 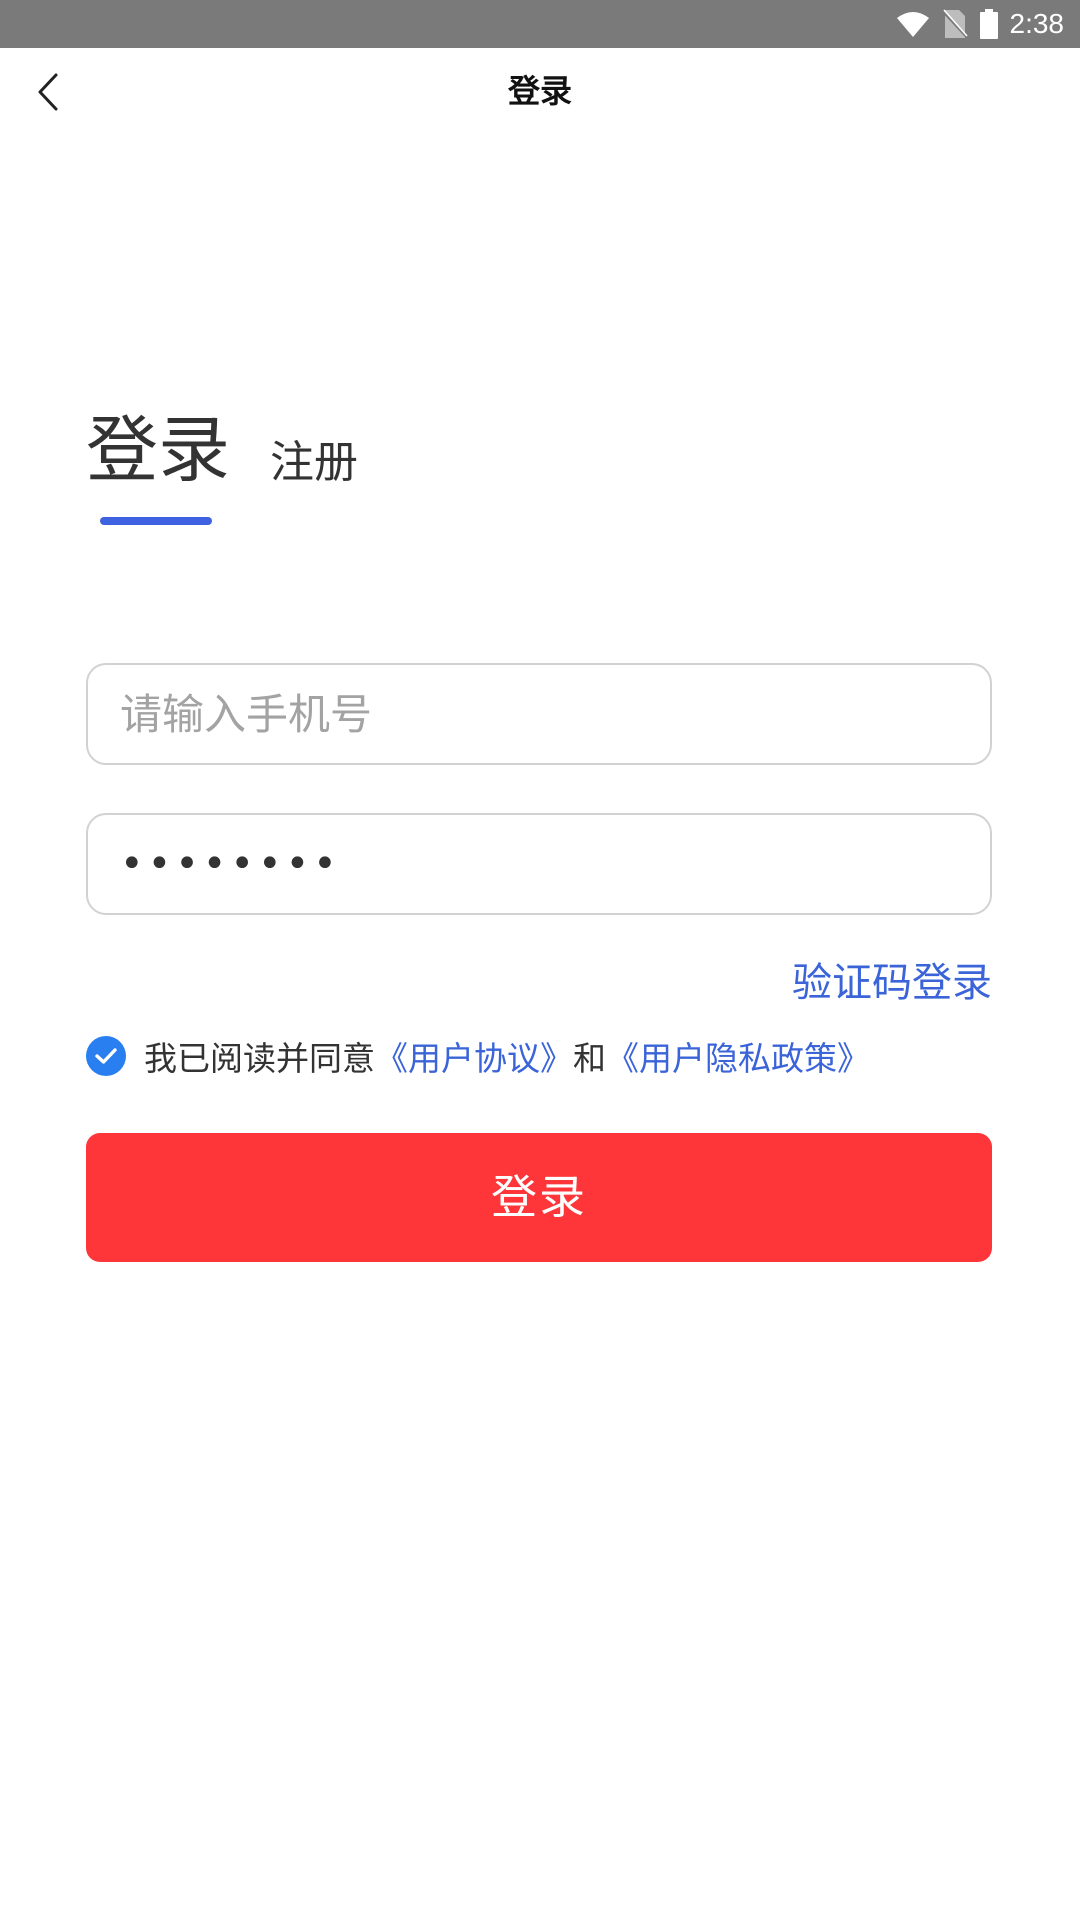 What do you see at coordinates (539, 1197) in the screenshot?
I see `login-button: 登录` at bounding box center [539, 1197].